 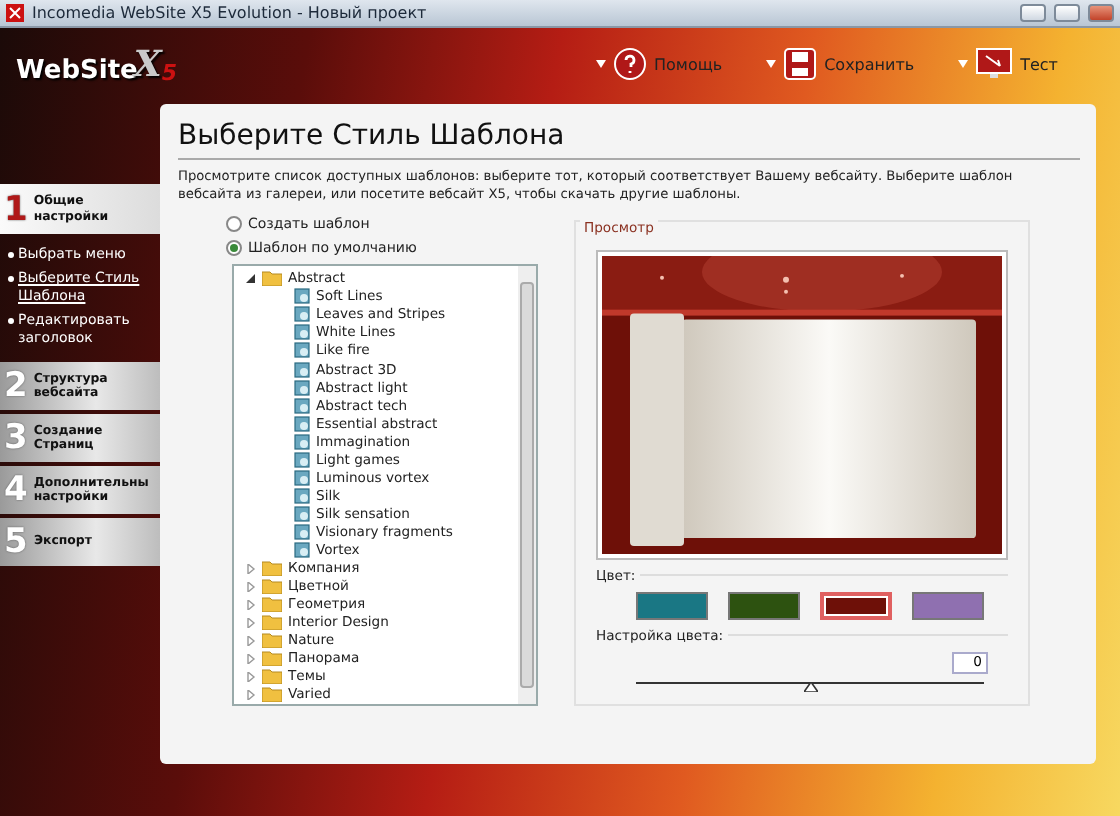 What do you see at coordinates (800, 64) in the screenshot?
I see `floppy-icon` at bounding box center [800, 64].